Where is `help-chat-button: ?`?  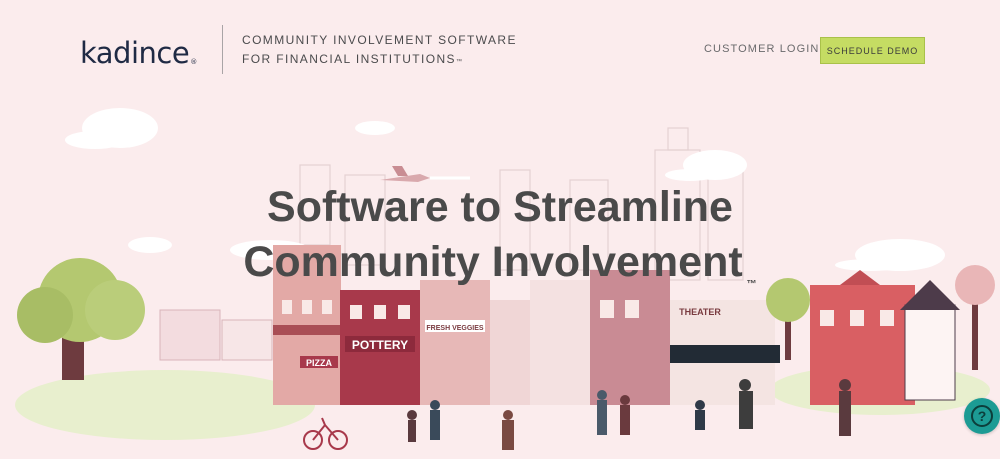 help-chat-button: ? is located at coordinates (982, 416).